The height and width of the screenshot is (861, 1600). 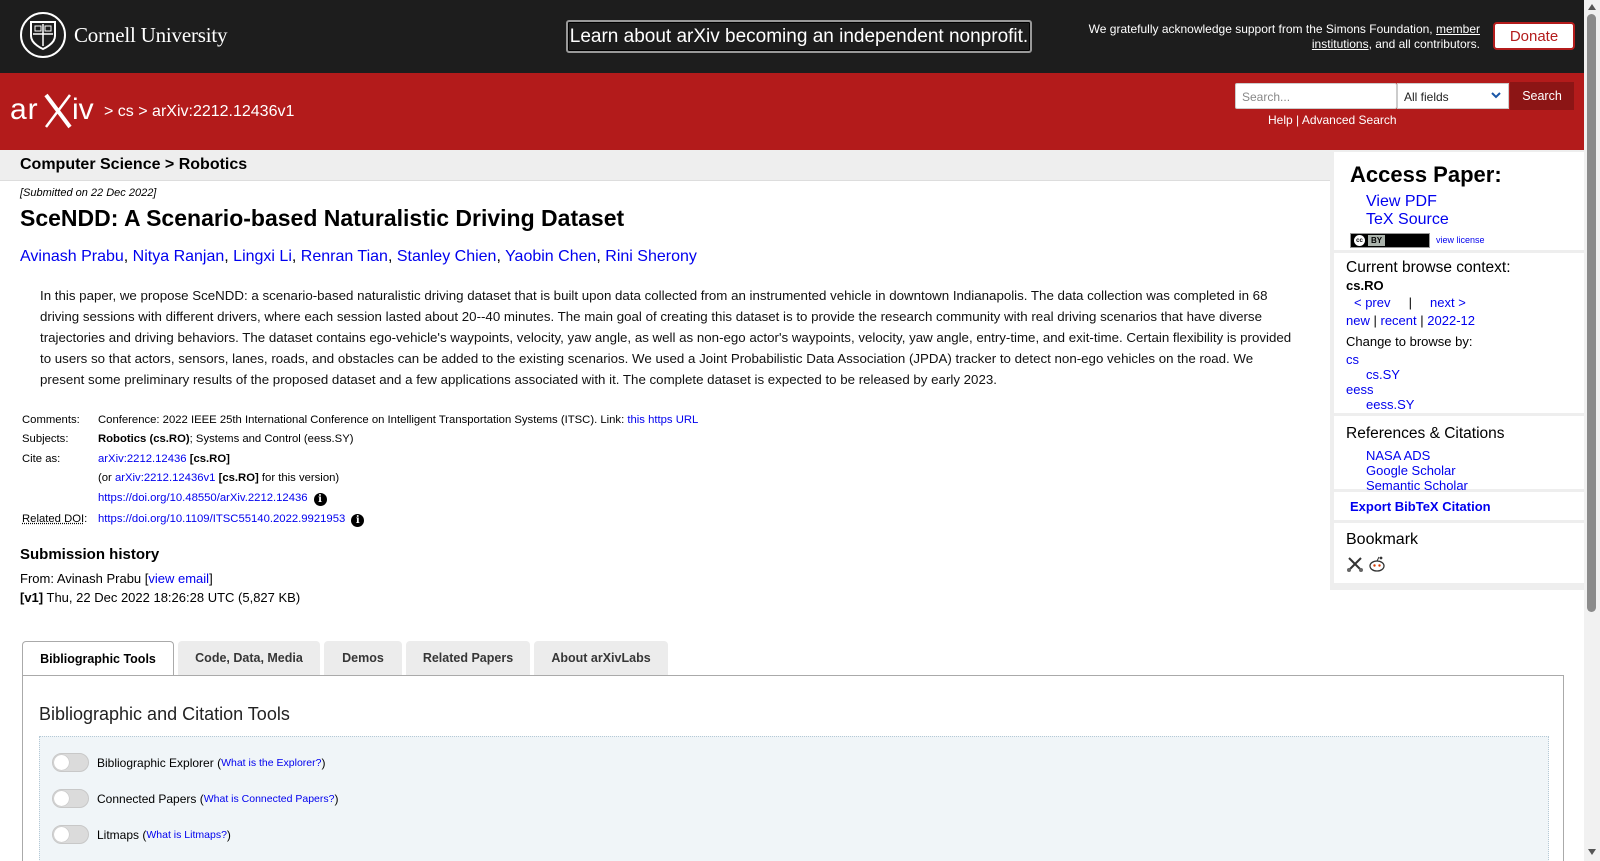 What do you see at coordinates (1359, 240) in the screenshot?
I see `cc-icon: cc` at bounding box center [1359, 240].